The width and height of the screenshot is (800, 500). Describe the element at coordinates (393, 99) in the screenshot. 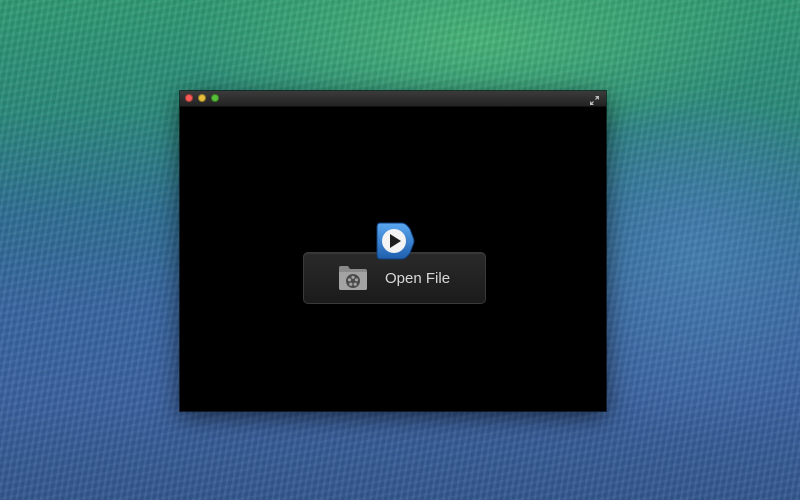

I see `window-titlebar` at that location.